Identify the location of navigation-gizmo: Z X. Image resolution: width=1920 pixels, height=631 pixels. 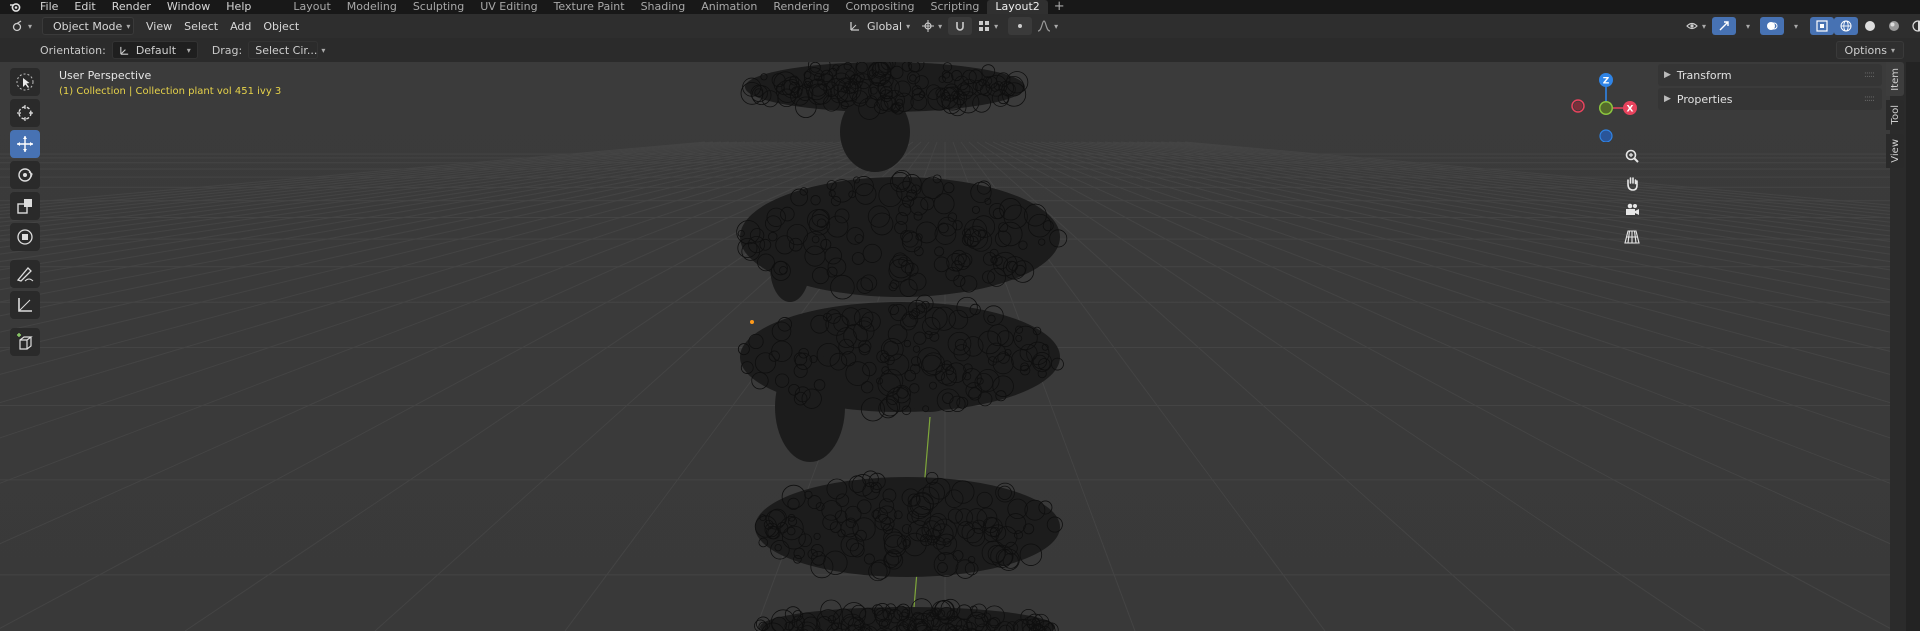
(1604, 106).